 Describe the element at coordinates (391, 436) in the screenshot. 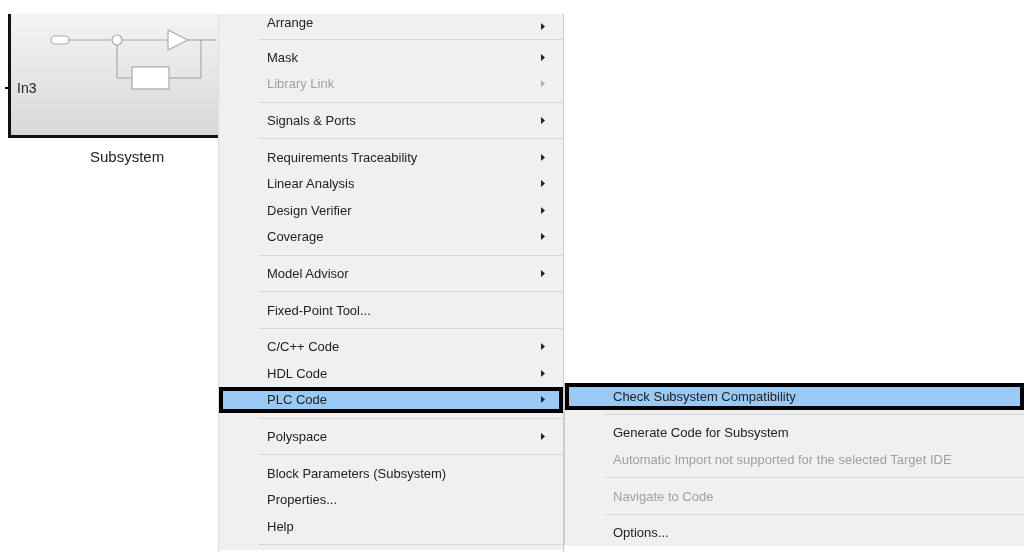

I see `menu-item: Polyspace` at that location.